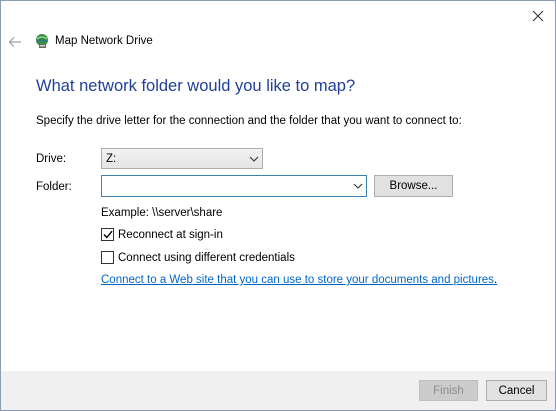 The image size is (556, 411). What do you see at coordinates (54, 187) in the screenshot?
I see `folder-label: Folder:` at bounding box center [54, 187].